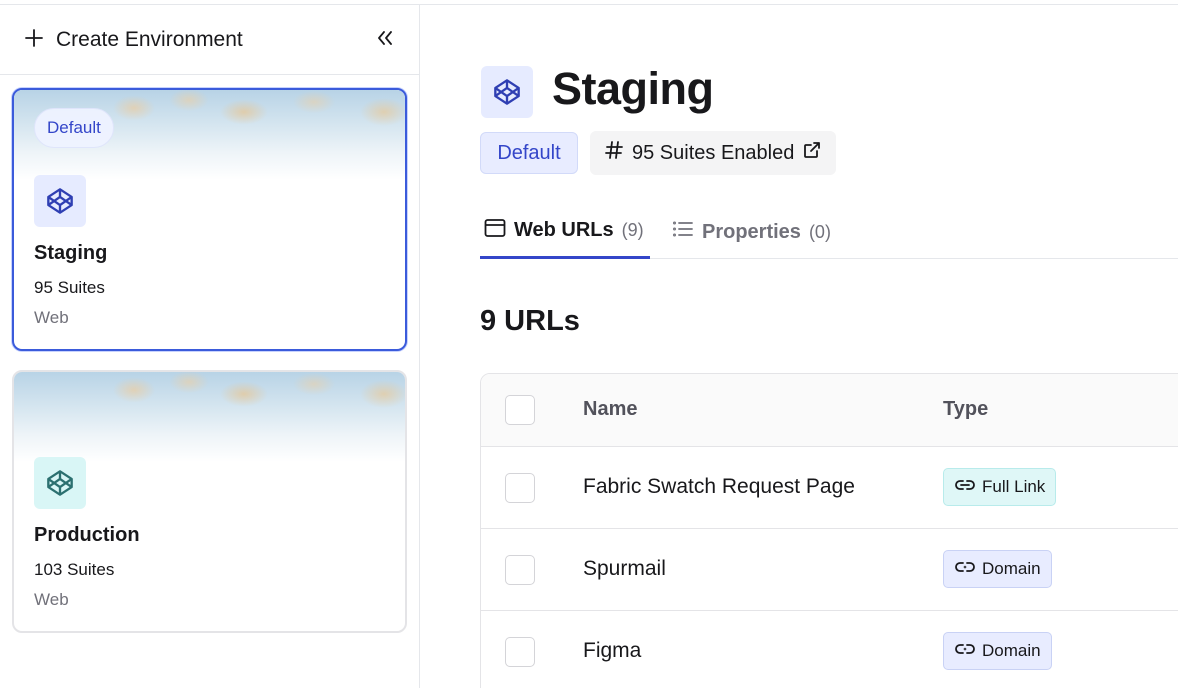 Image resolution: width=1178 pixels, height=688 pixels. I want to click on url-name: Figma, so click(612, 650).